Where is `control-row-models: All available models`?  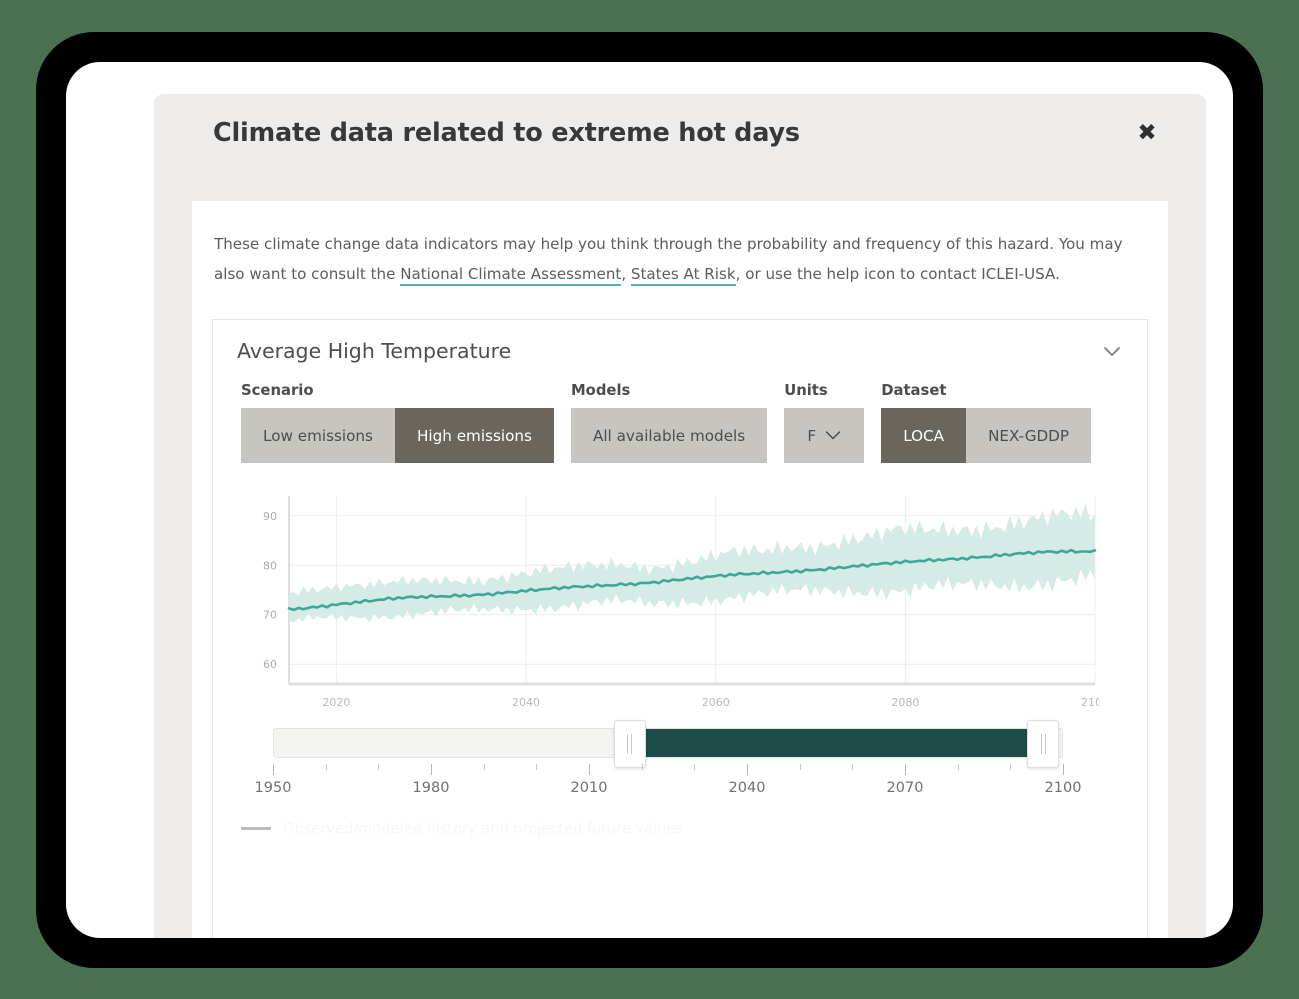
control-row-models: All available models is located at coordinates (669, 435).